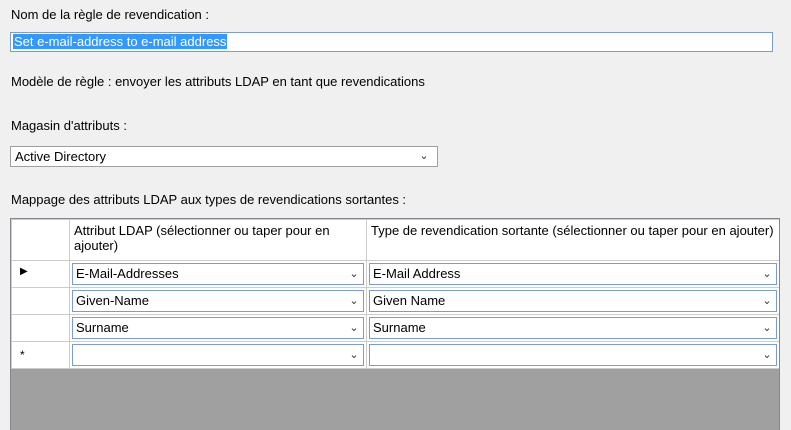  I want to click on table-row: ▶ E-Mail-Addresses ⌄ E-Mail Address ⌄, so click(395, 274).